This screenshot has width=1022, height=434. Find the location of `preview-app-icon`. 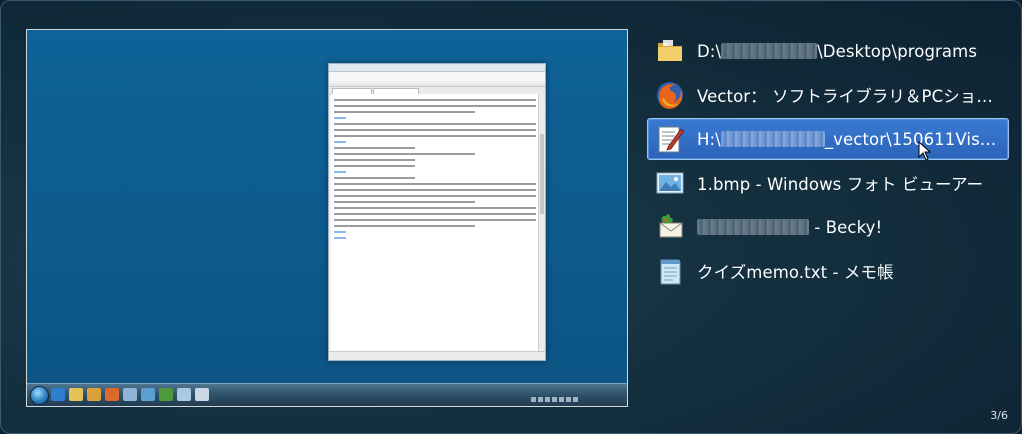

preview-app-icon is located at coordinates (202, 394).